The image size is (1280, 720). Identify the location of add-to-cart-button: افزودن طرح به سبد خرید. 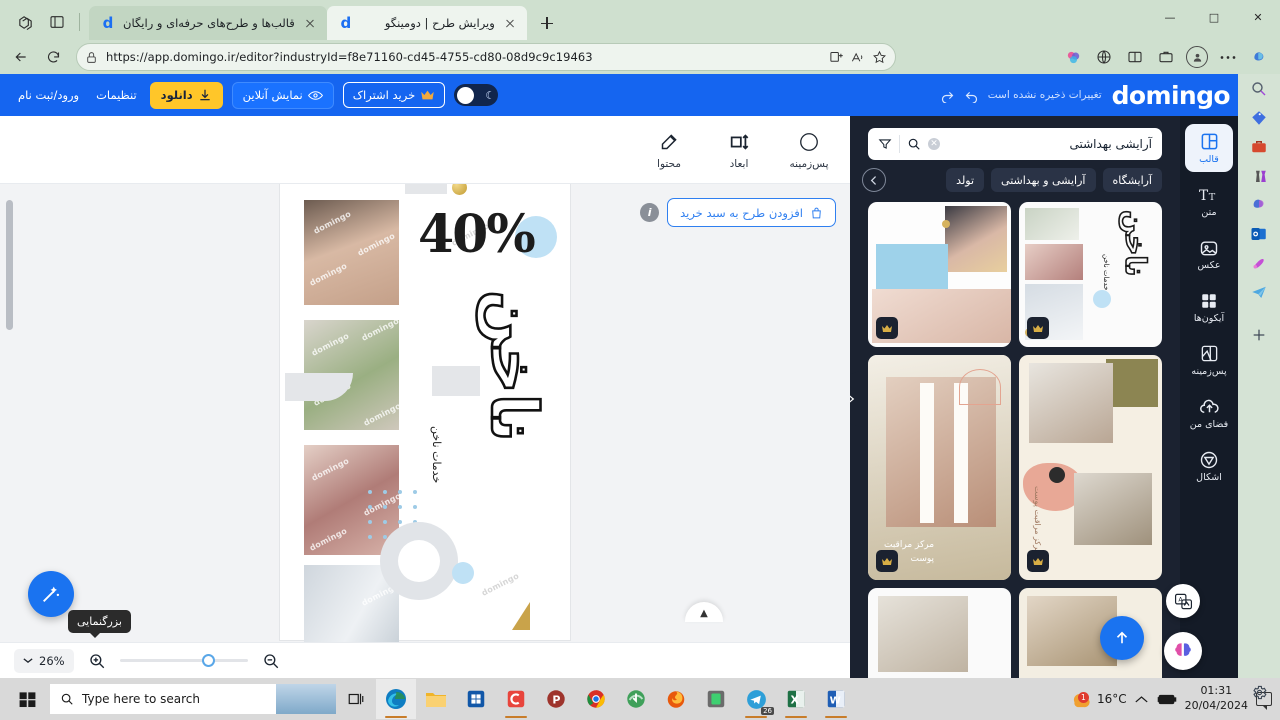
(751, 212).